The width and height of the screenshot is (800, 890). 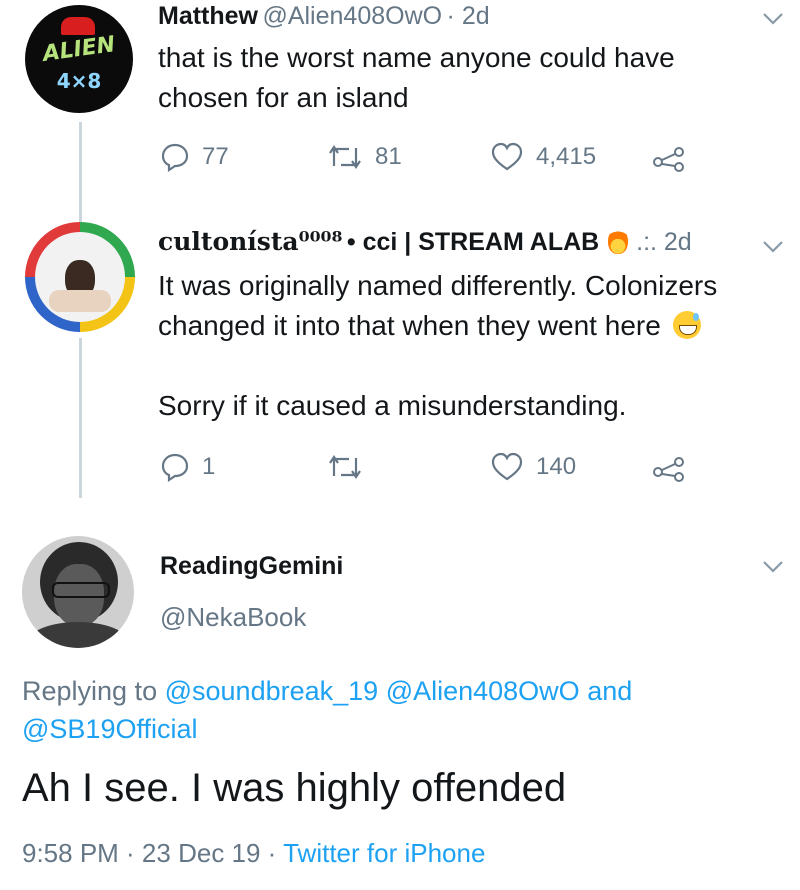 What do you see at coordinates (272, 691) in the screenshot?
I see `mention-soundbreak: @soundbreak_19` at bounding box center [272, 691].